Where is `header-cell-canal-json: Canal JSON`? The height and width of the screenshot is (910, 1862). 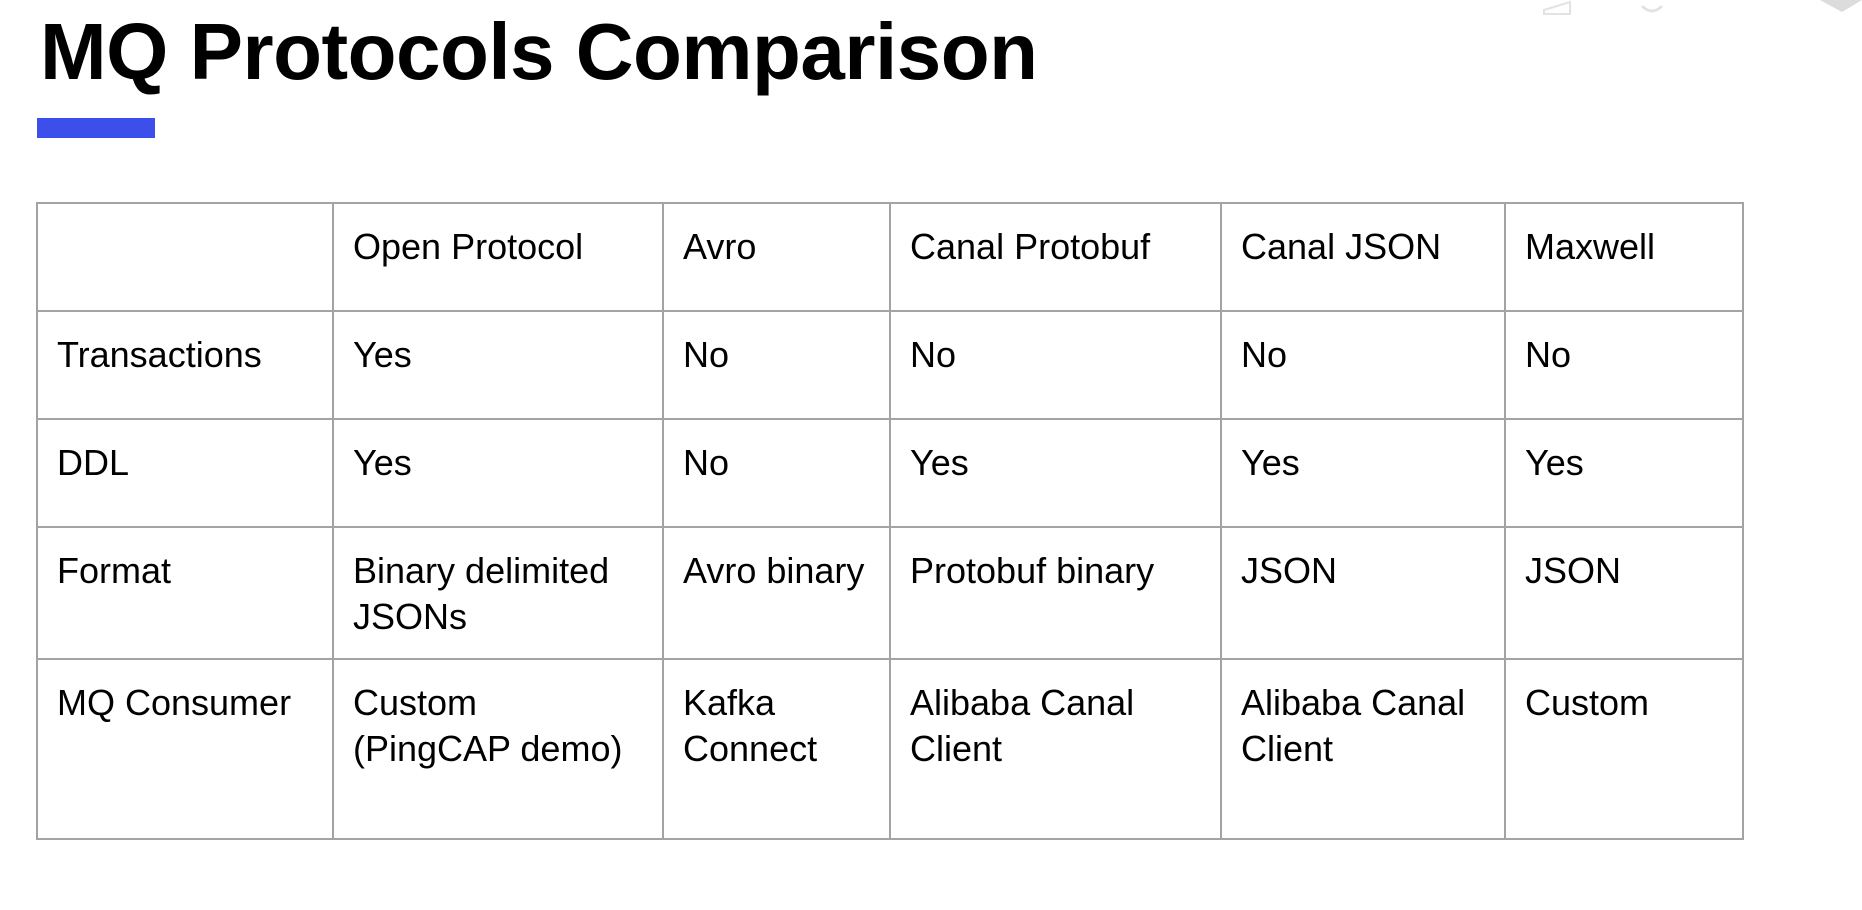
header-cell-canal-json: Canal JSON is located at coordinates (1363, 257).